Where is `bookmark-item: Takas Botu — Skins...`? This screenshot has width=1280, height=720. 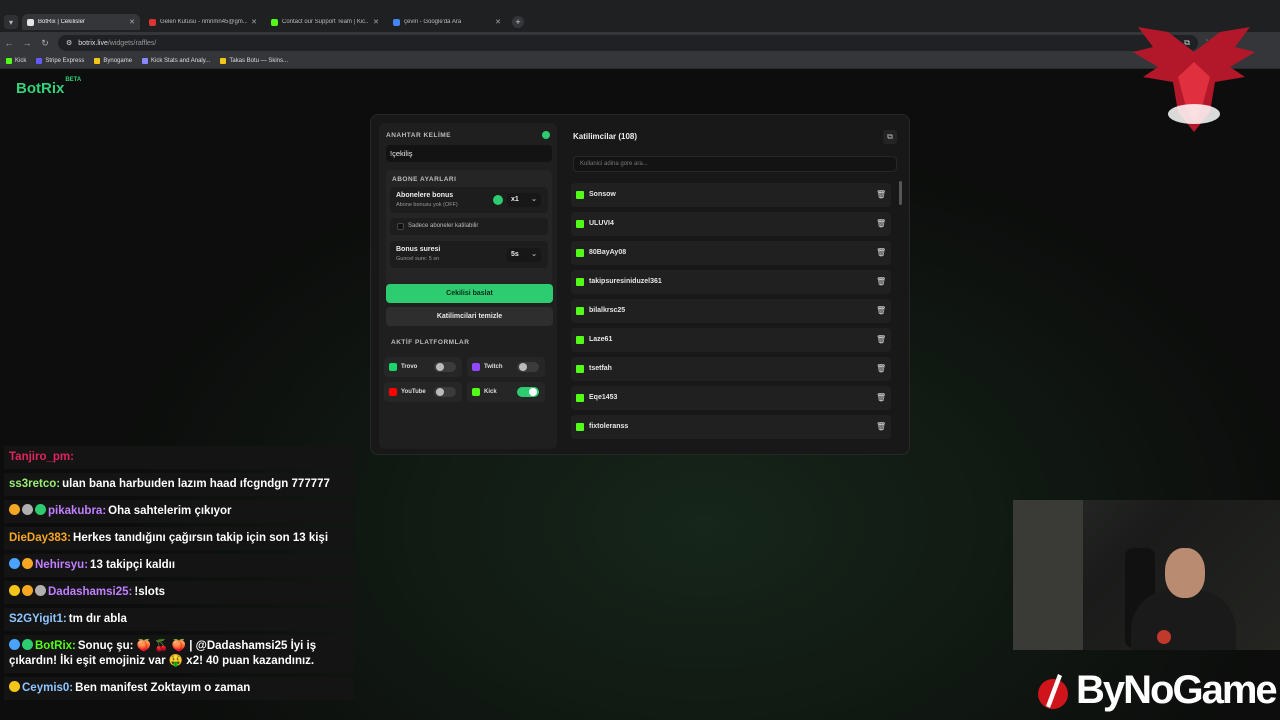 bookmark-item: Takas Botu — Skins... is located at coordinates (254, 61).